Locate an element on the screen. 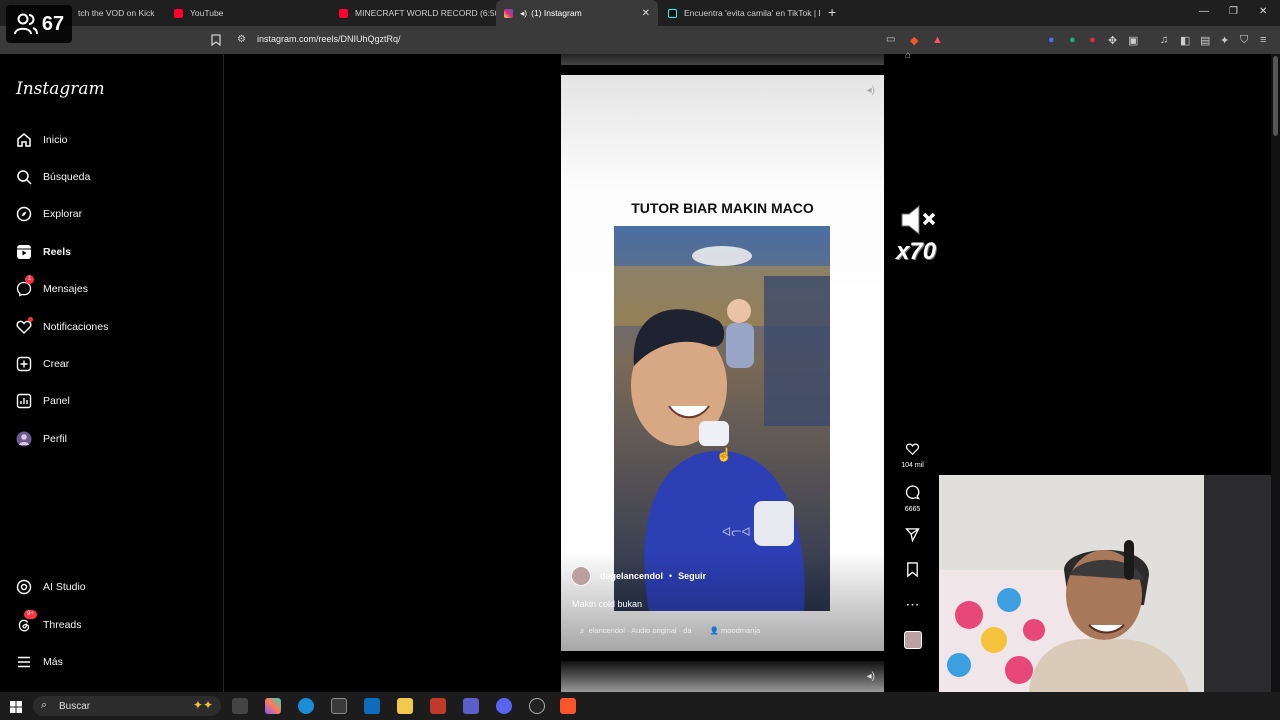 This screenshot has width=1280, height=720. sidebar-item-label: Búsqueda is located at coordinates (67, 177).